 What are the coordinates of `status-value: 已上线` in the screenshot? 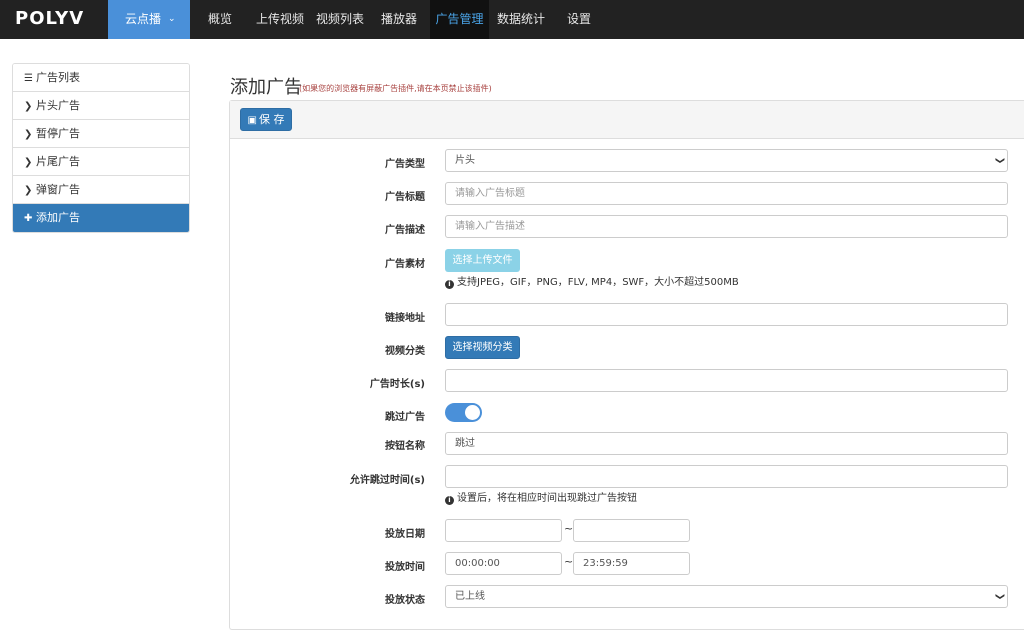 It's located at (470, 596).